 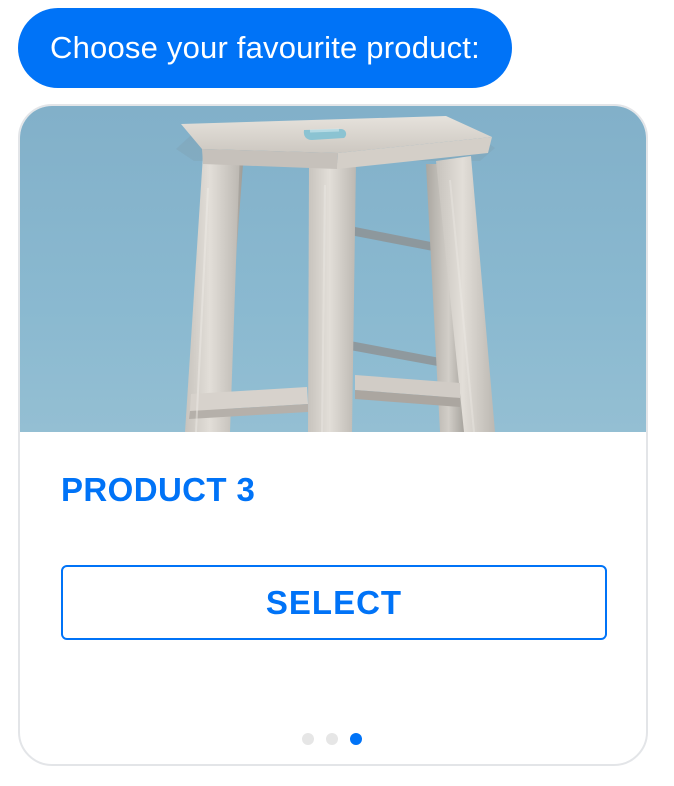 I want to click on select-button: SELECT, so click(x=334, y=602).